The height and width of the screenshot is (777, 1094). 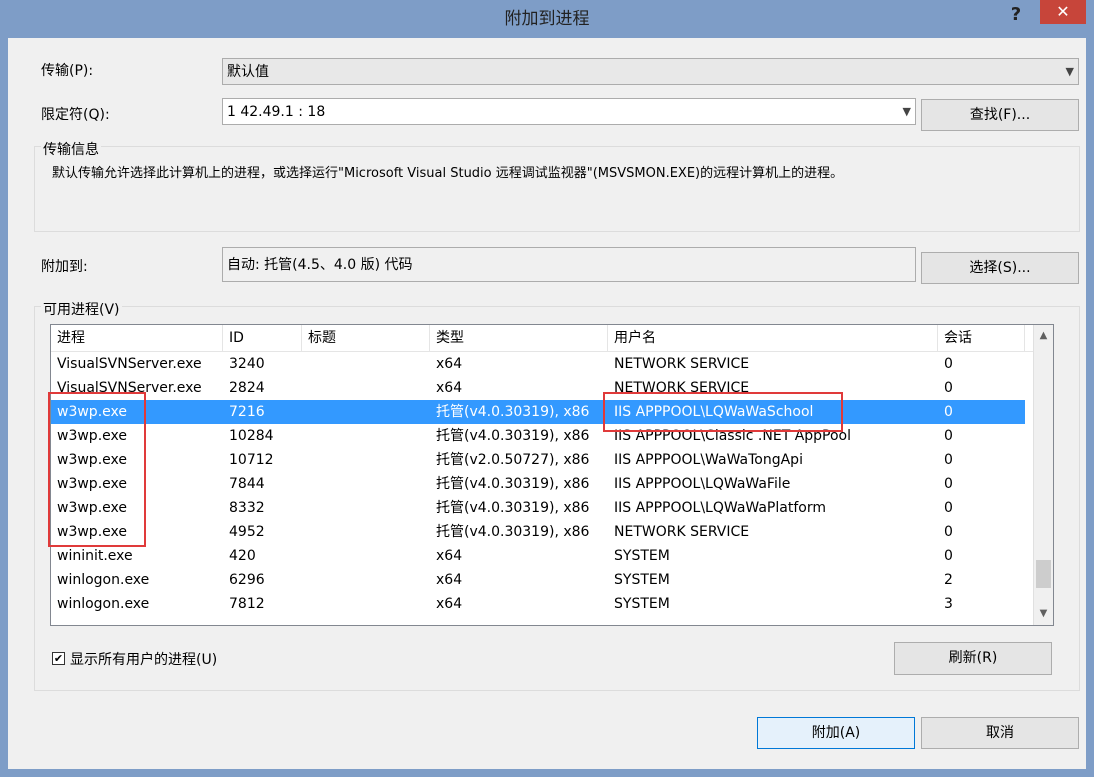 What do you see at coordinates (81, 309) in the screenshot?
I see `available-processes-title: 可用进程(V)` at bounding box center [81, 309].